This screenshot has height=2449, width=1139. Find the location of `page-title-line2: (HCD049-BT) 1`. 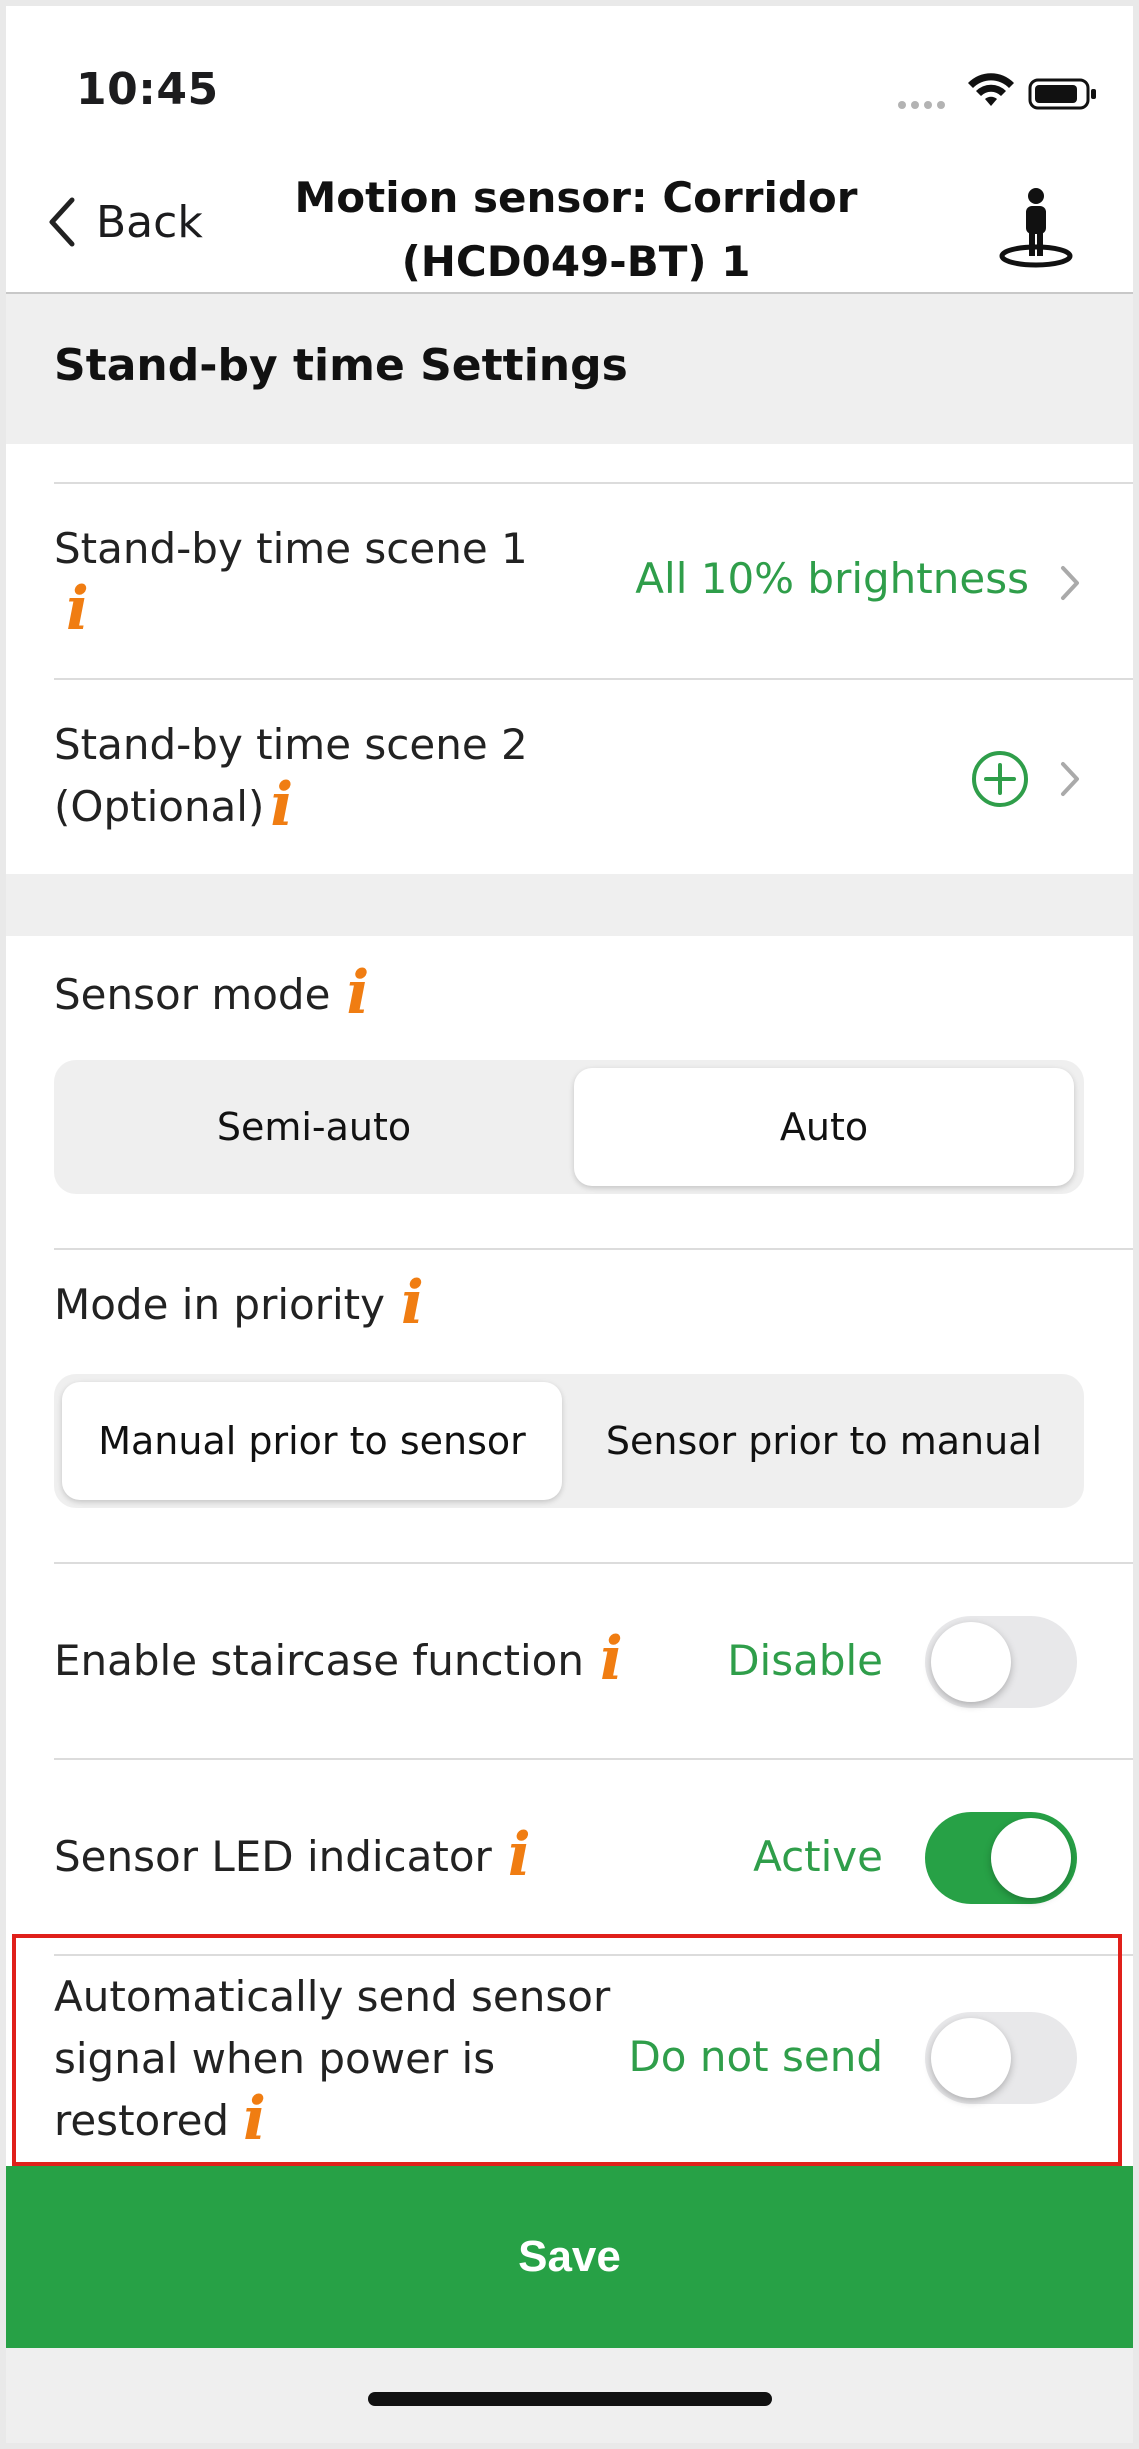

page-title-line2: (HCD049-BT) 1 is located at coordinates (576, 261).